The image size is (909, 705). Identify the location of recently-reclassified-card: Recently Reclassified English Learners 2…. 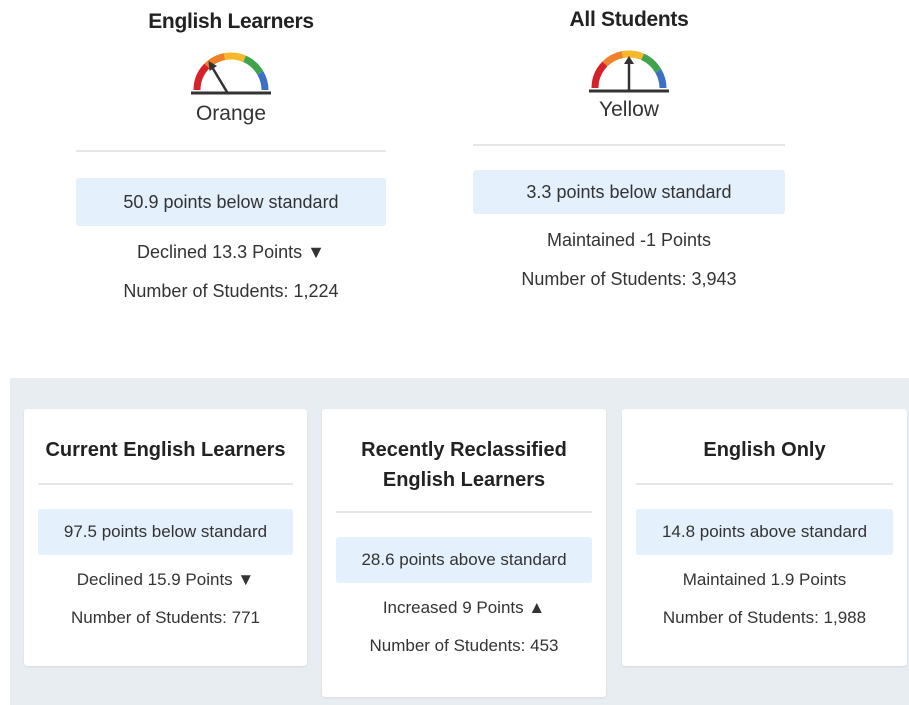
(464, 553).